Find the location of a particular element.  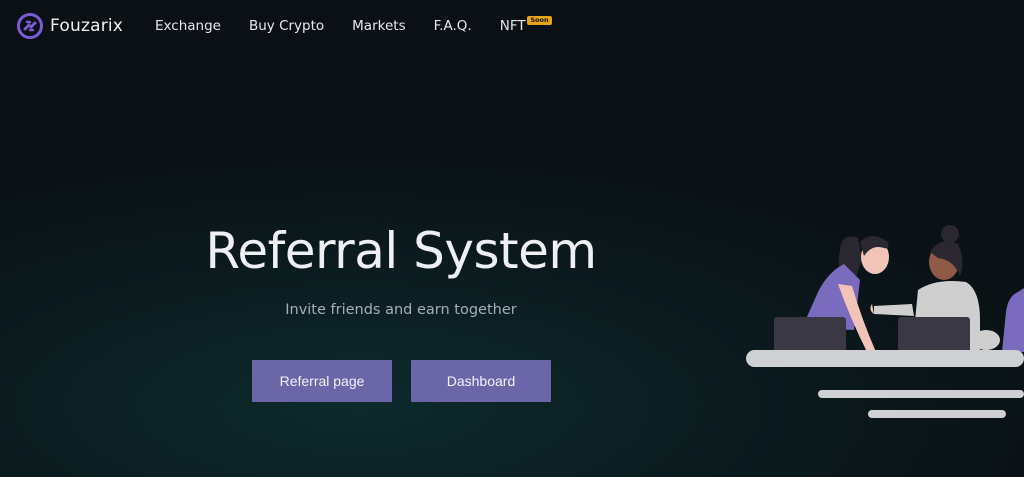

nav-item-nft-label: NFT is located at coordinates (512, 26).